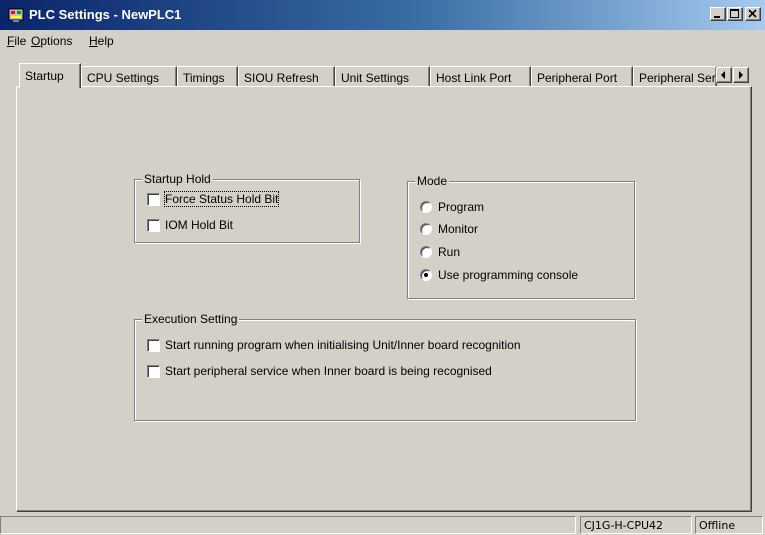  I want to click on device-type-status: CJ1G-H-CPU42, so click(636, 525).